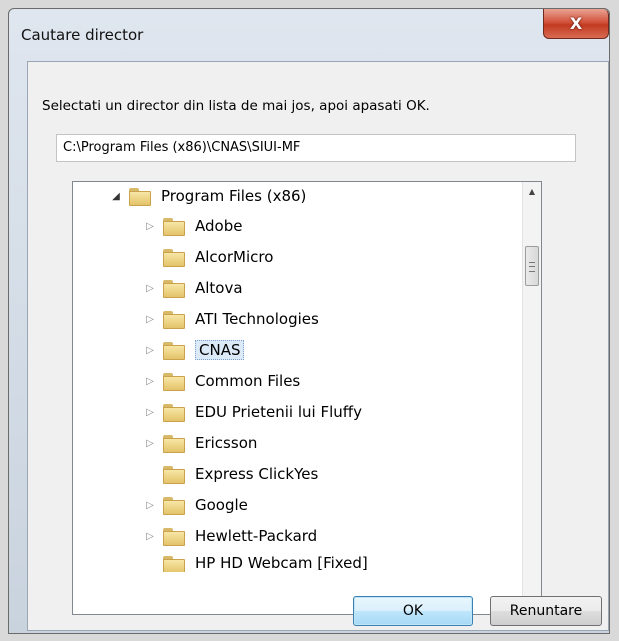  Describe the element at coordinates (278, 412) in the screenshot. I see `tree-node-label: EDU Prietenii lui Fluffy` at that location.